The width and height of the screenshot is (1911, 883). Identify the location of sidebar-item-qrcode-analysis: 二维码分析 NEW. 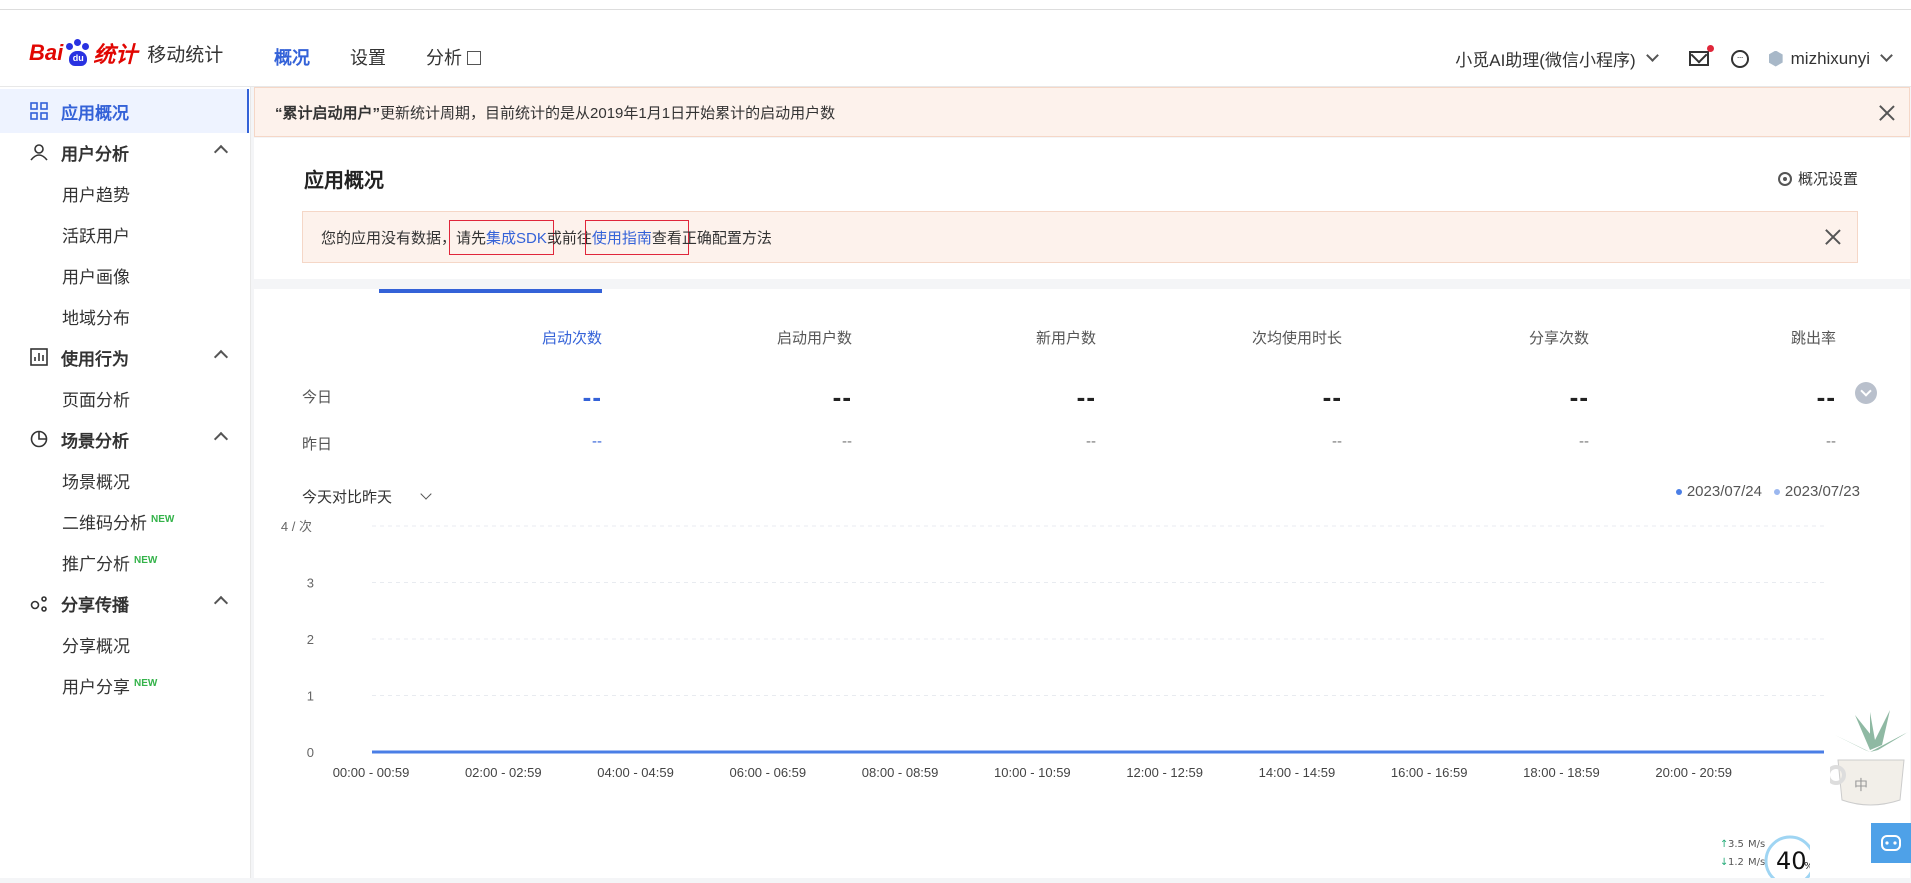
(152, 521).